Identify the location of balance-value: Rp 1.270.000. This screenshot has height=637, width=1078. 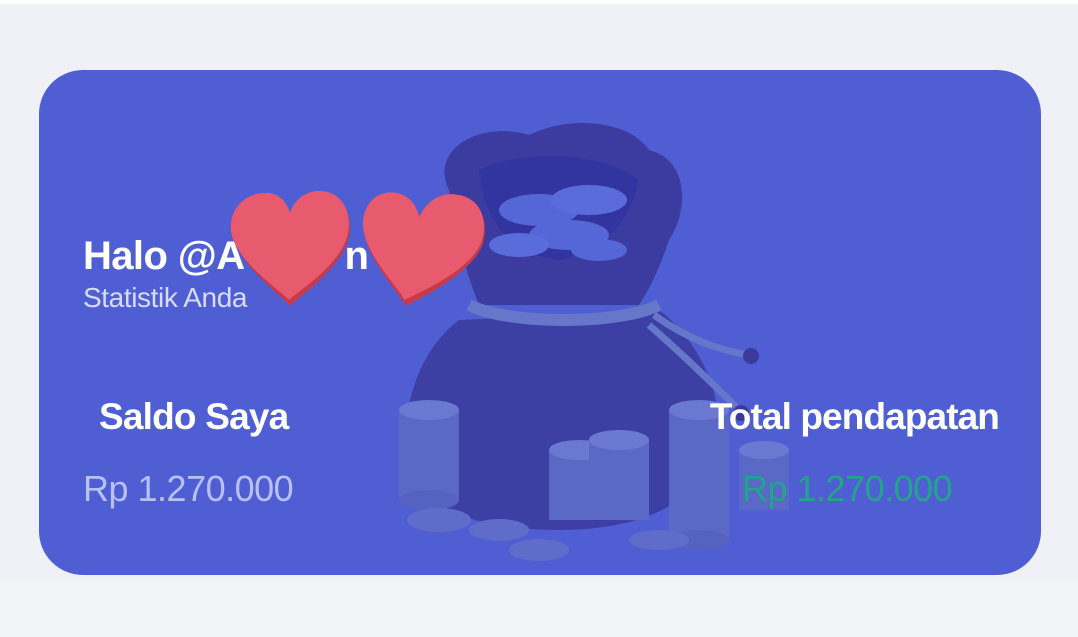
(188, 488).